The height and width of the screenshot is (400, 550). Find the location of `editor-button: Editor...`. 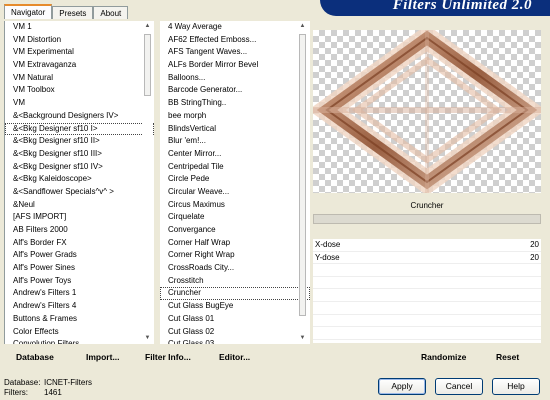

editor-button: Editor... is located at coordinates (234, 357).